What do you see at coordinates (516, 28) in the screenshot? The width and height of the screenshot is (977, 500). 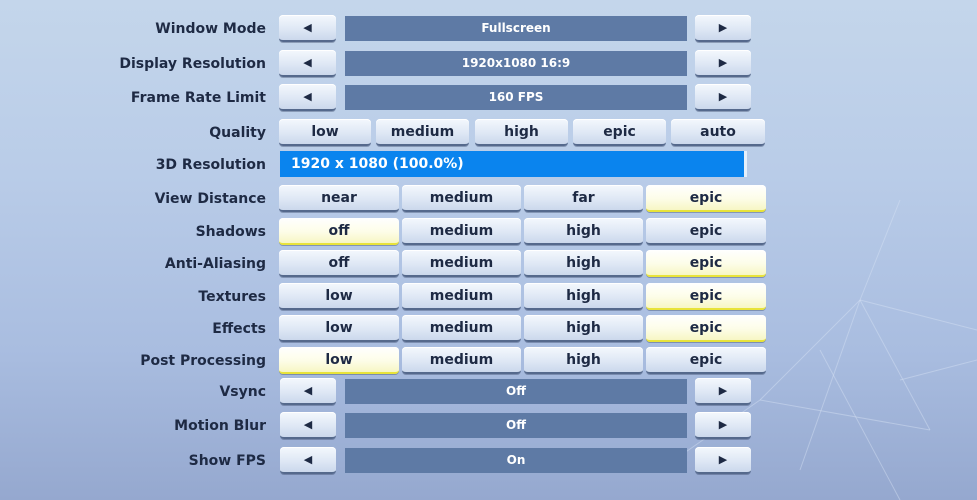 I see `window-mode-value: Fullscreen` at bounding box center [516, 28].